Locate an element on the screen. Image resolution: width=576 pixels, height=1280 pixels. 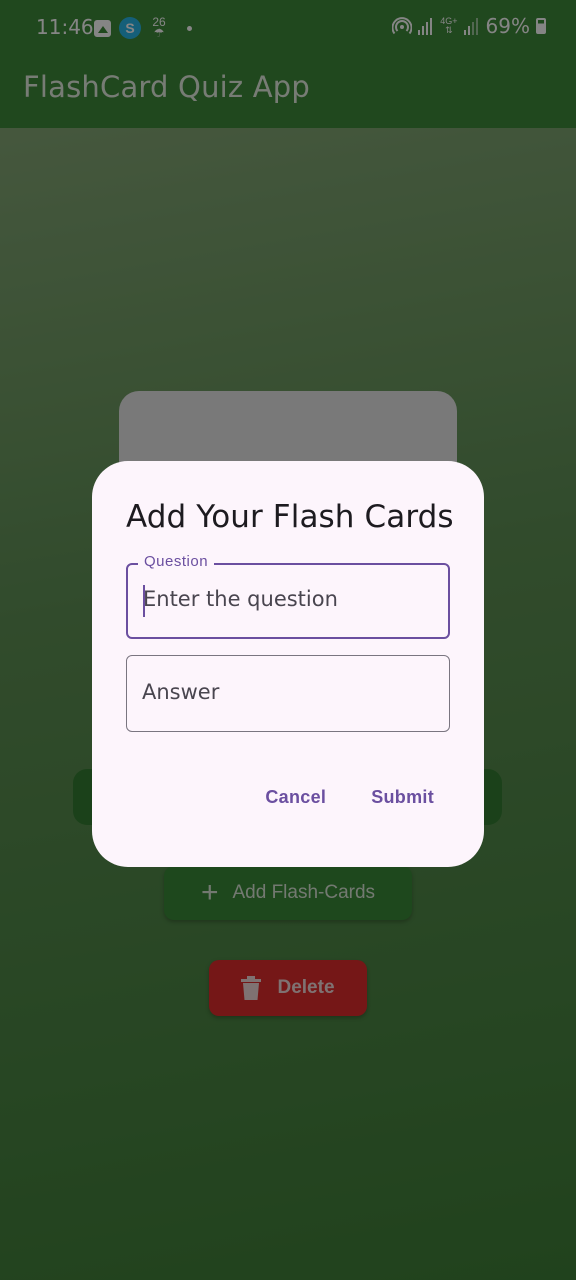
dialog-title: Add Your Flash Cards is located at coordinates (290, 517).